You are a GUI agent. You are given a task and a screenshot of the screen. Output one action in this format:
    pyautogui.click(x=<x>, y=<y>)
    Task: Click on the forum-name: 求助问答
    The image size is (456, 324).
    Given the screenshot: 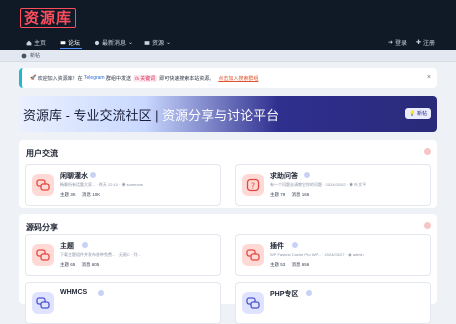 What is the action you would take?
    pyautogui.click(x=284, y=176)
    